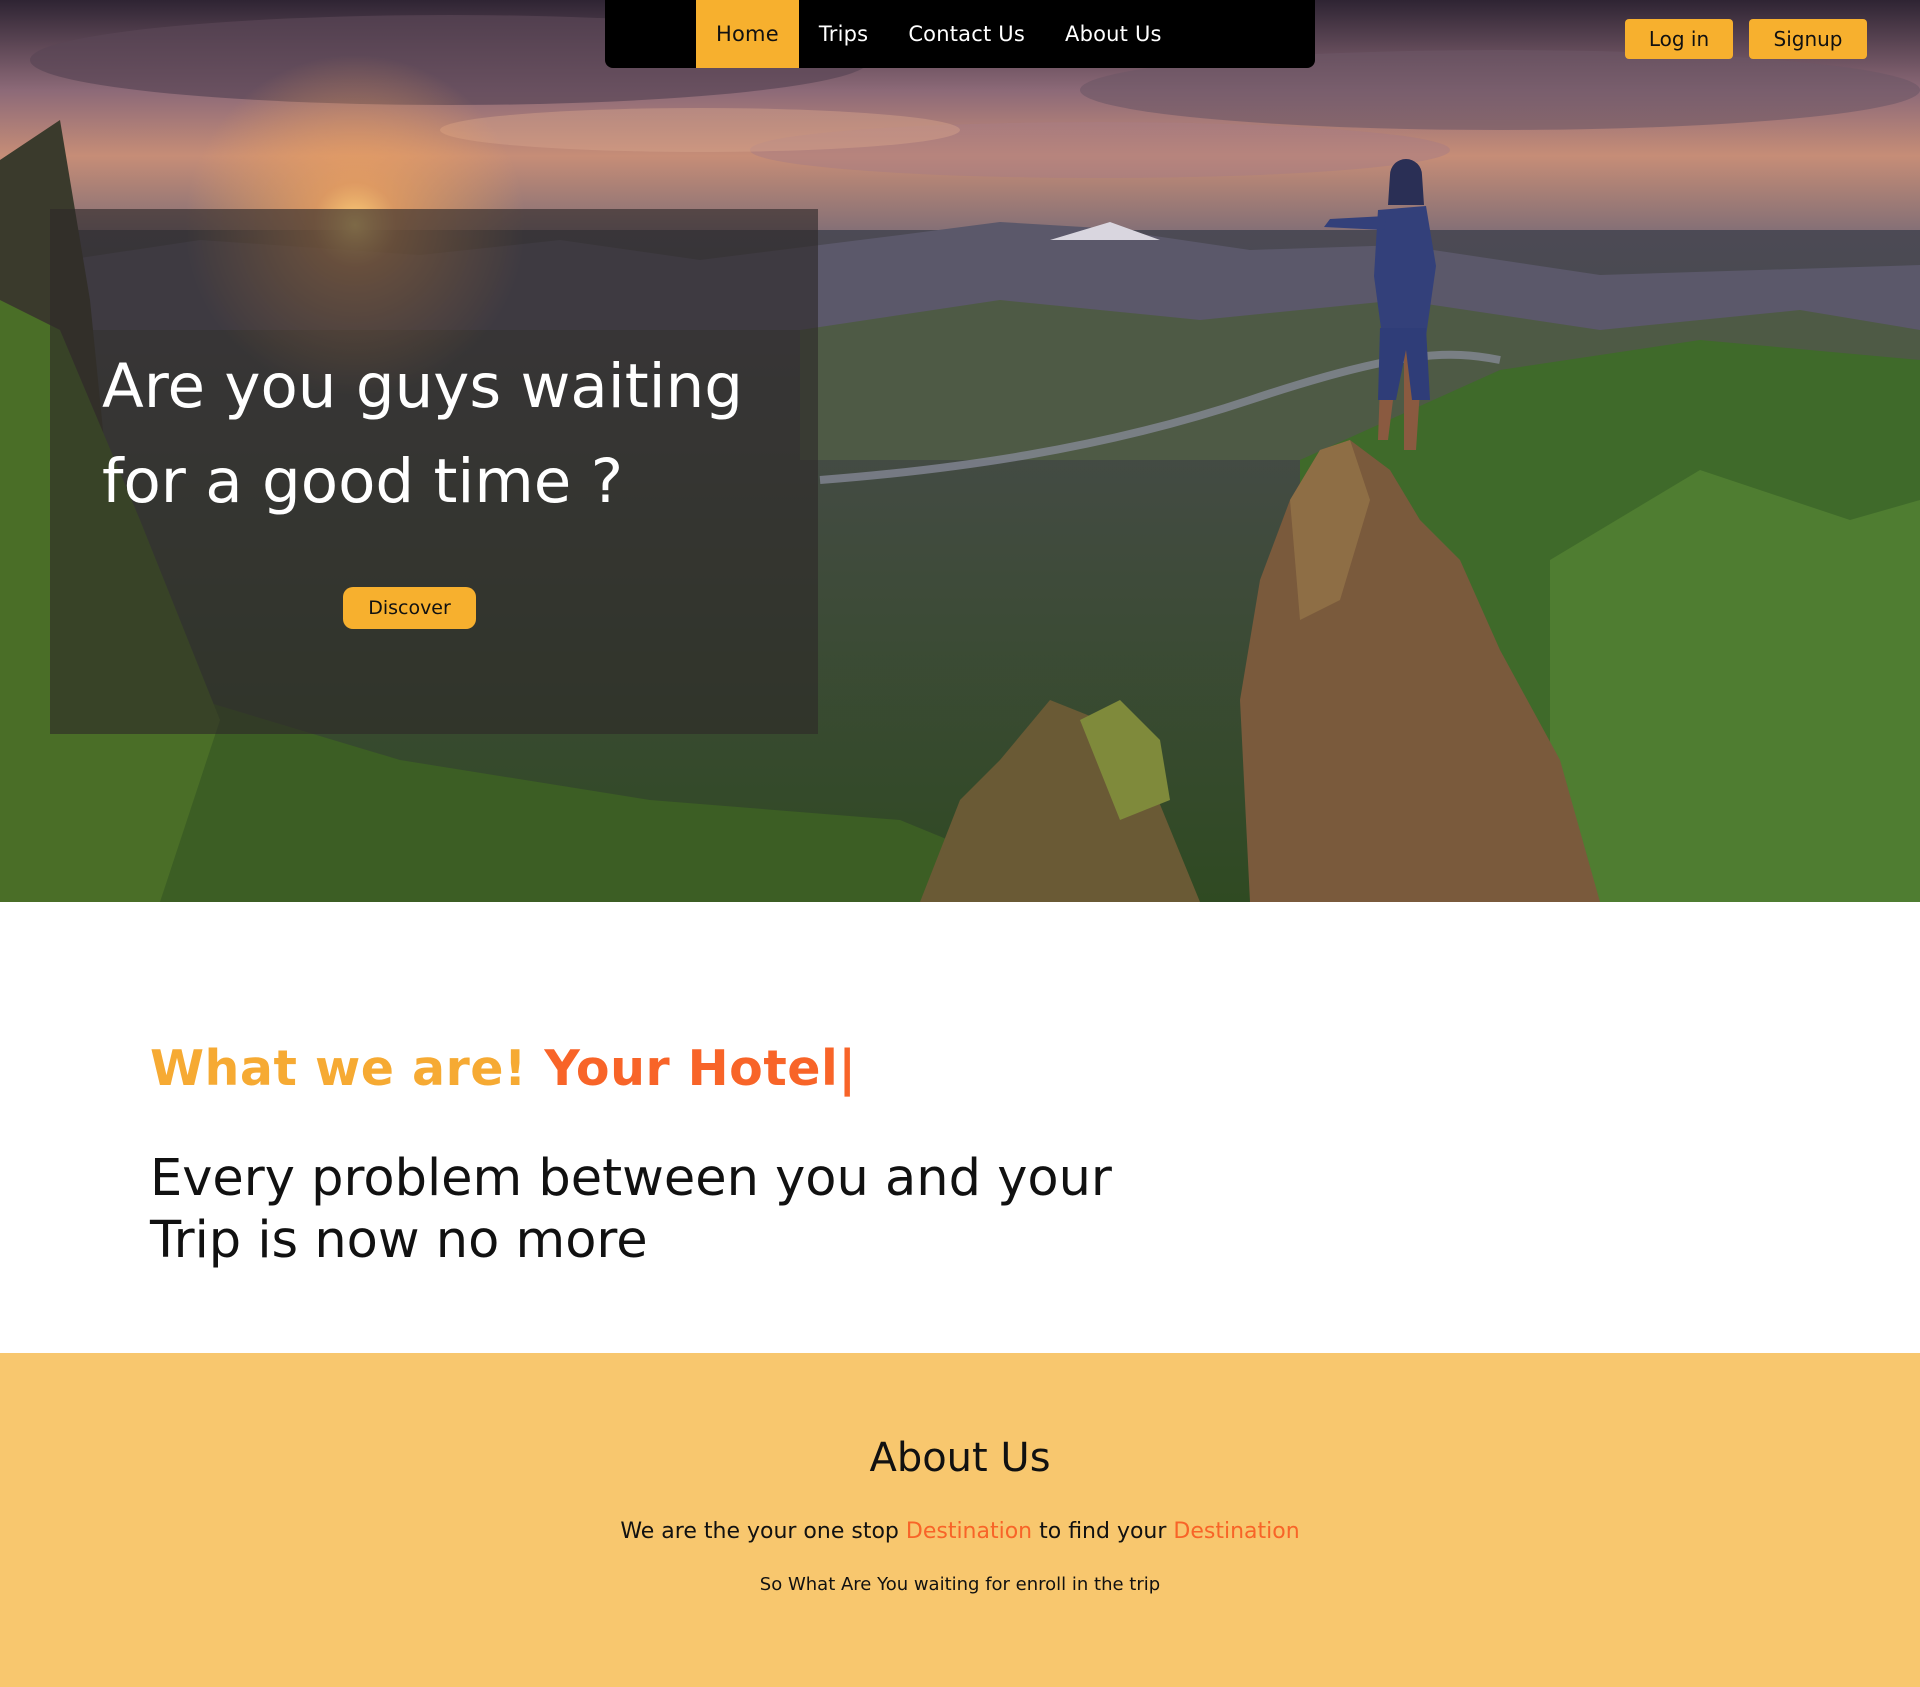 The height and width of the screenshot is (1687, 1920). What do you see at coordinates (1113, 34) in the screenshot?
I see `nav-about-us: About Us` at bounding box center [1113, 34].